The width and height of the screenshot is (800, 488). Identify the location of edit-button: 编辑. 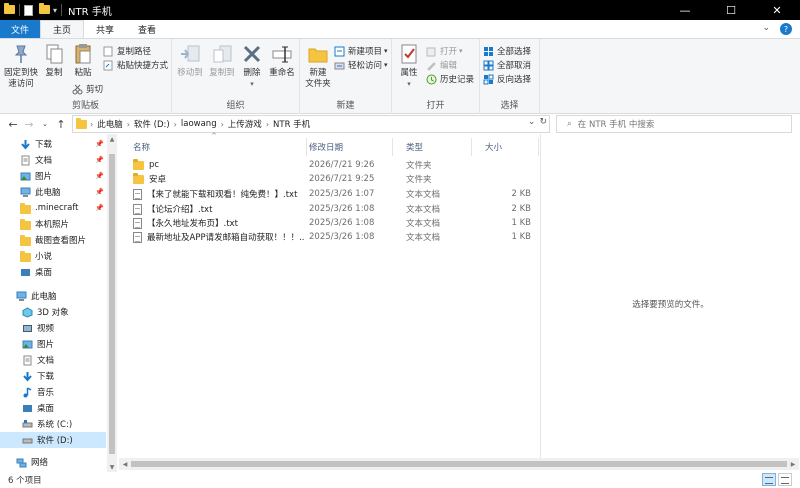
(441, 65).